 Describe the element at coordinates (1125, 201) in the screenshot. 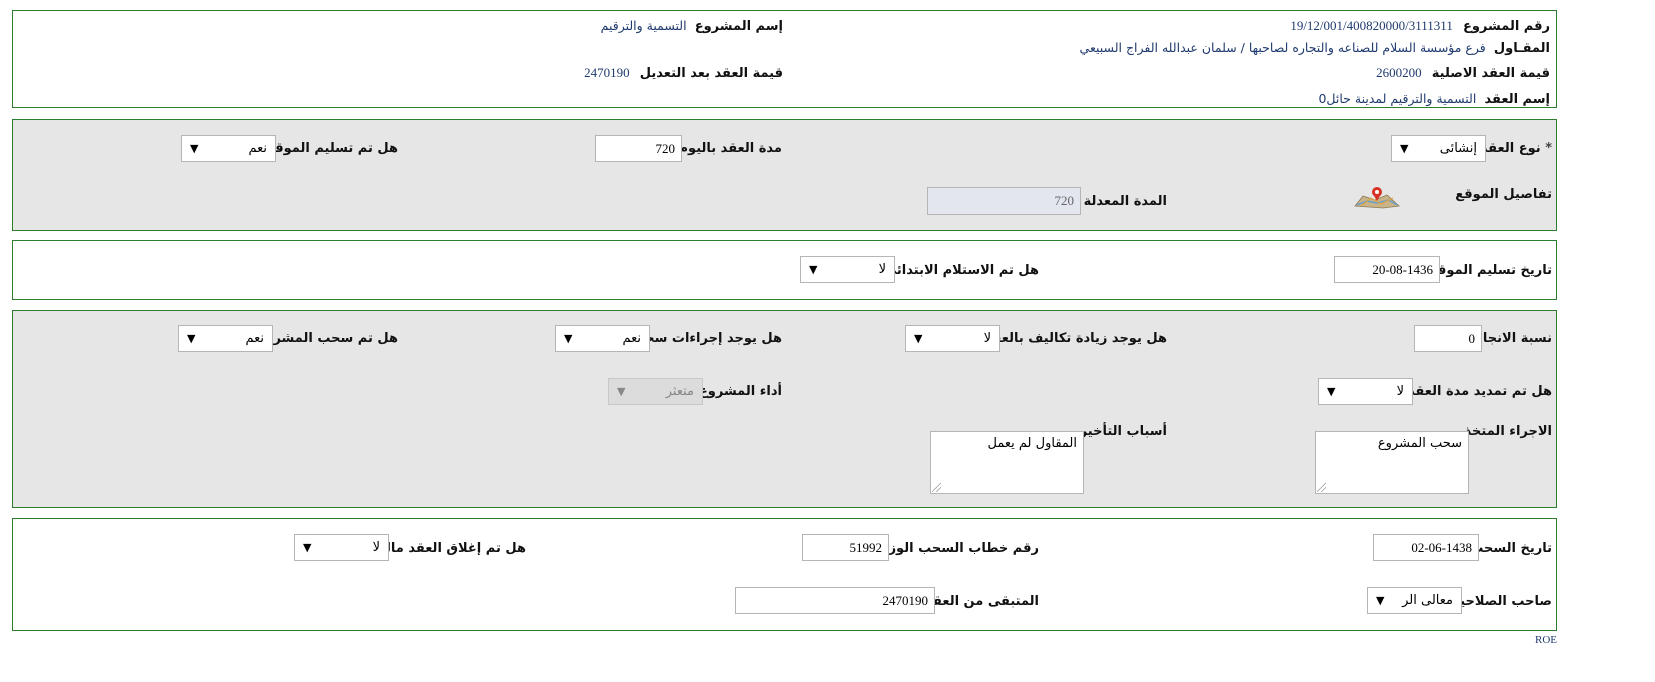

I see `modified-duration-label: المدة المعدلة` at that location.